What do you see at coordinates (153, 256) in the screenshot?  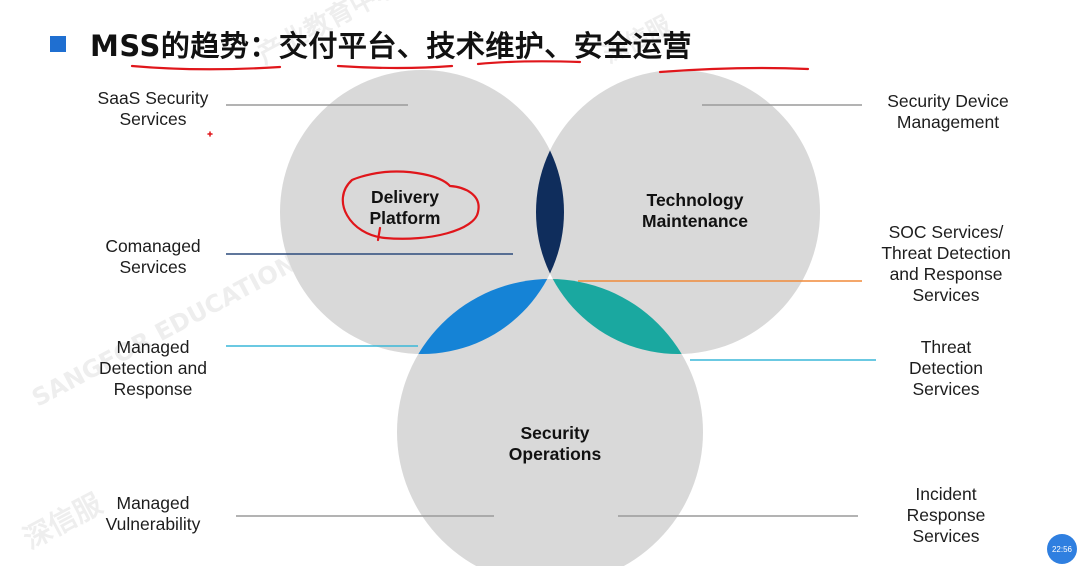 I see `label-comanaged-services: Comanaged Services` at bounding box center [153, 256].